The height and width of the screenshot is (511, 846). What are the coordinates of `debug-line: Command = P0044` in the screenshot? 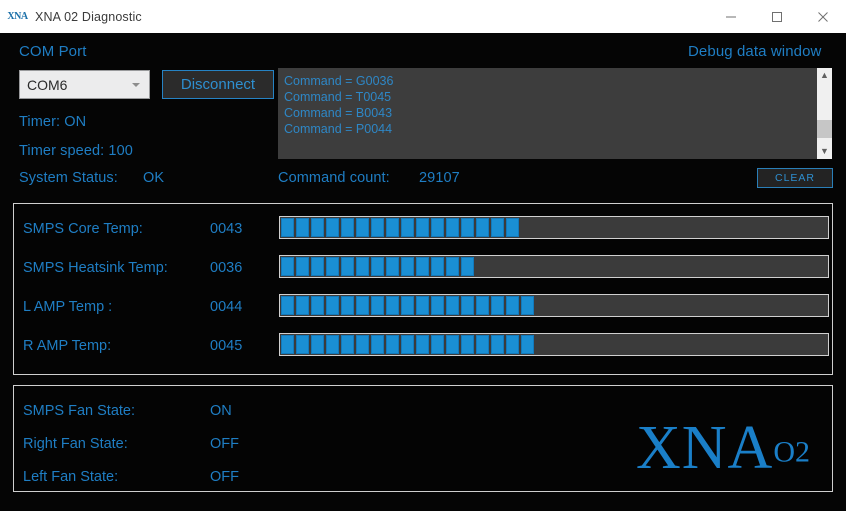 It's located at (338, 129).